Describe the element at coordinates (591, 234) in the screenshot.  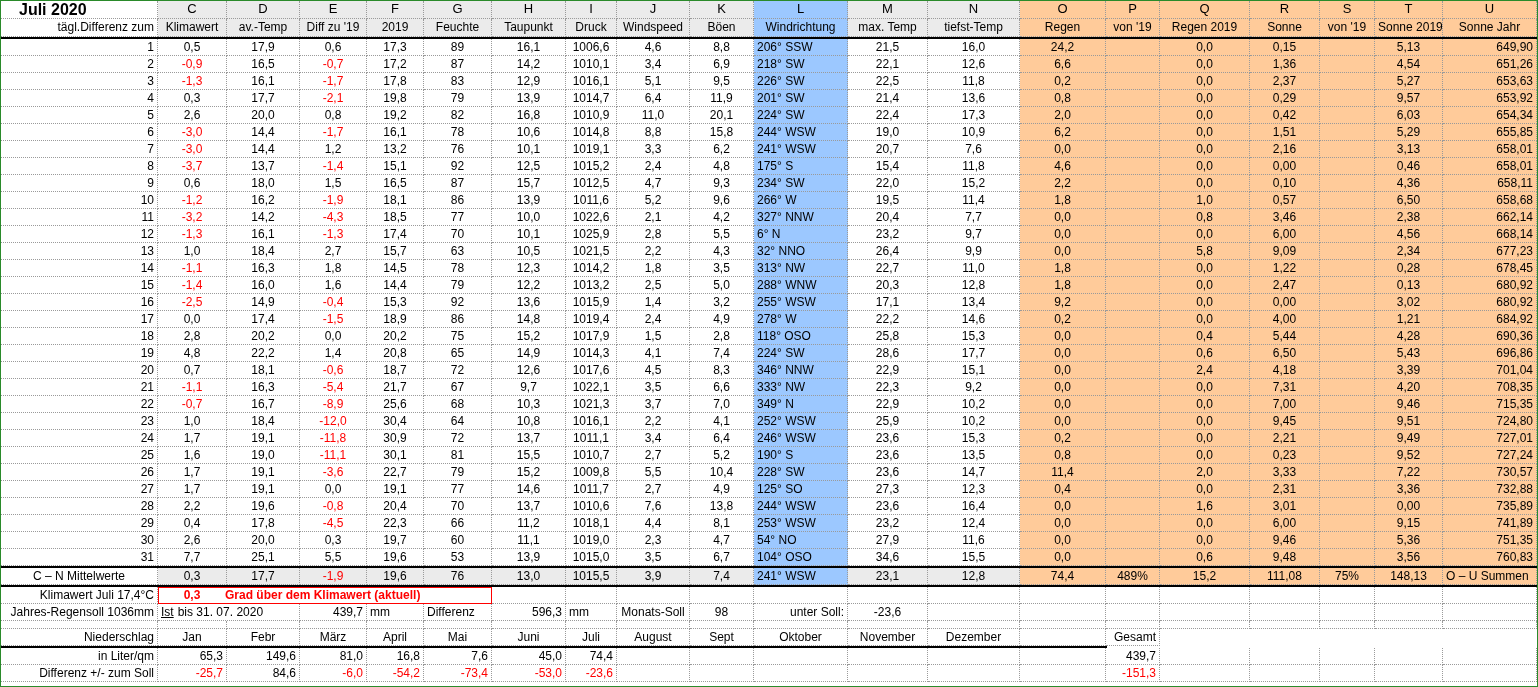
I see `table-cell: 1025,9` at that location.